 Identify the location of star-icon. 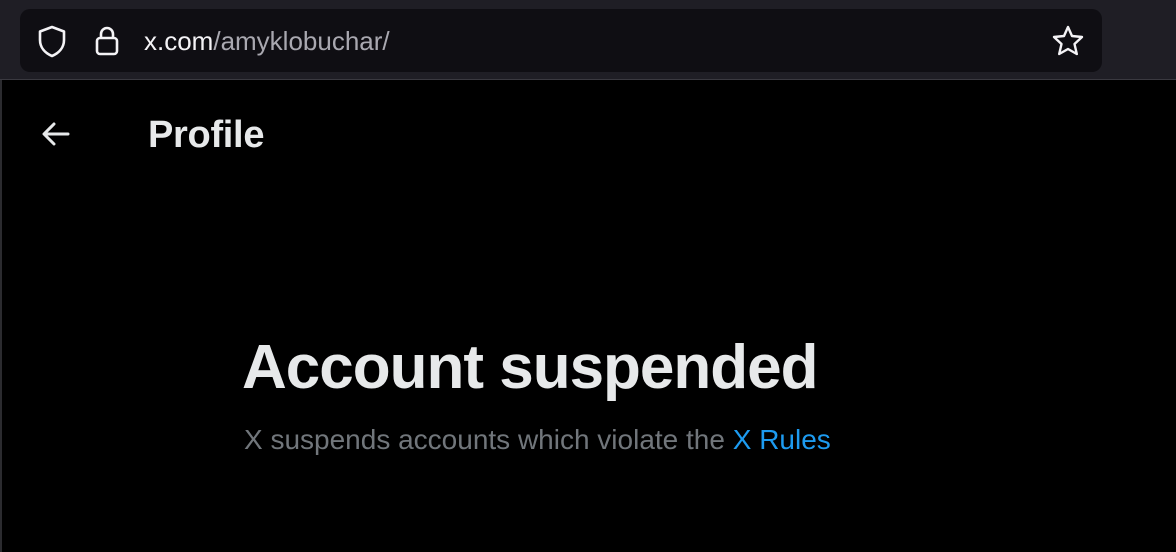
(1068, 41).